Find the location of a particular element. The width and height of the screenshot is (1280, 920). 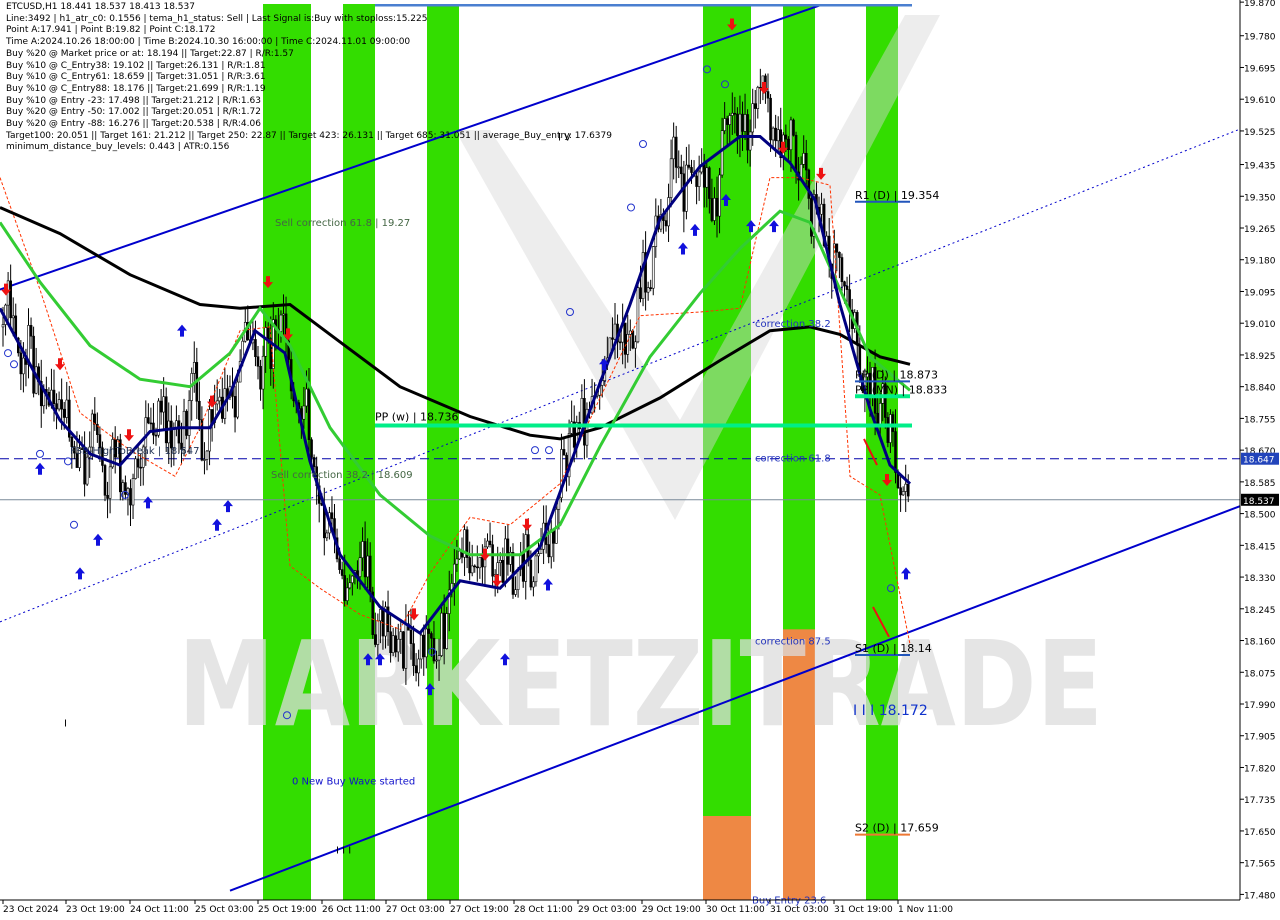

y-tick-label: 18.755 is located at coordinates (1260, 420).